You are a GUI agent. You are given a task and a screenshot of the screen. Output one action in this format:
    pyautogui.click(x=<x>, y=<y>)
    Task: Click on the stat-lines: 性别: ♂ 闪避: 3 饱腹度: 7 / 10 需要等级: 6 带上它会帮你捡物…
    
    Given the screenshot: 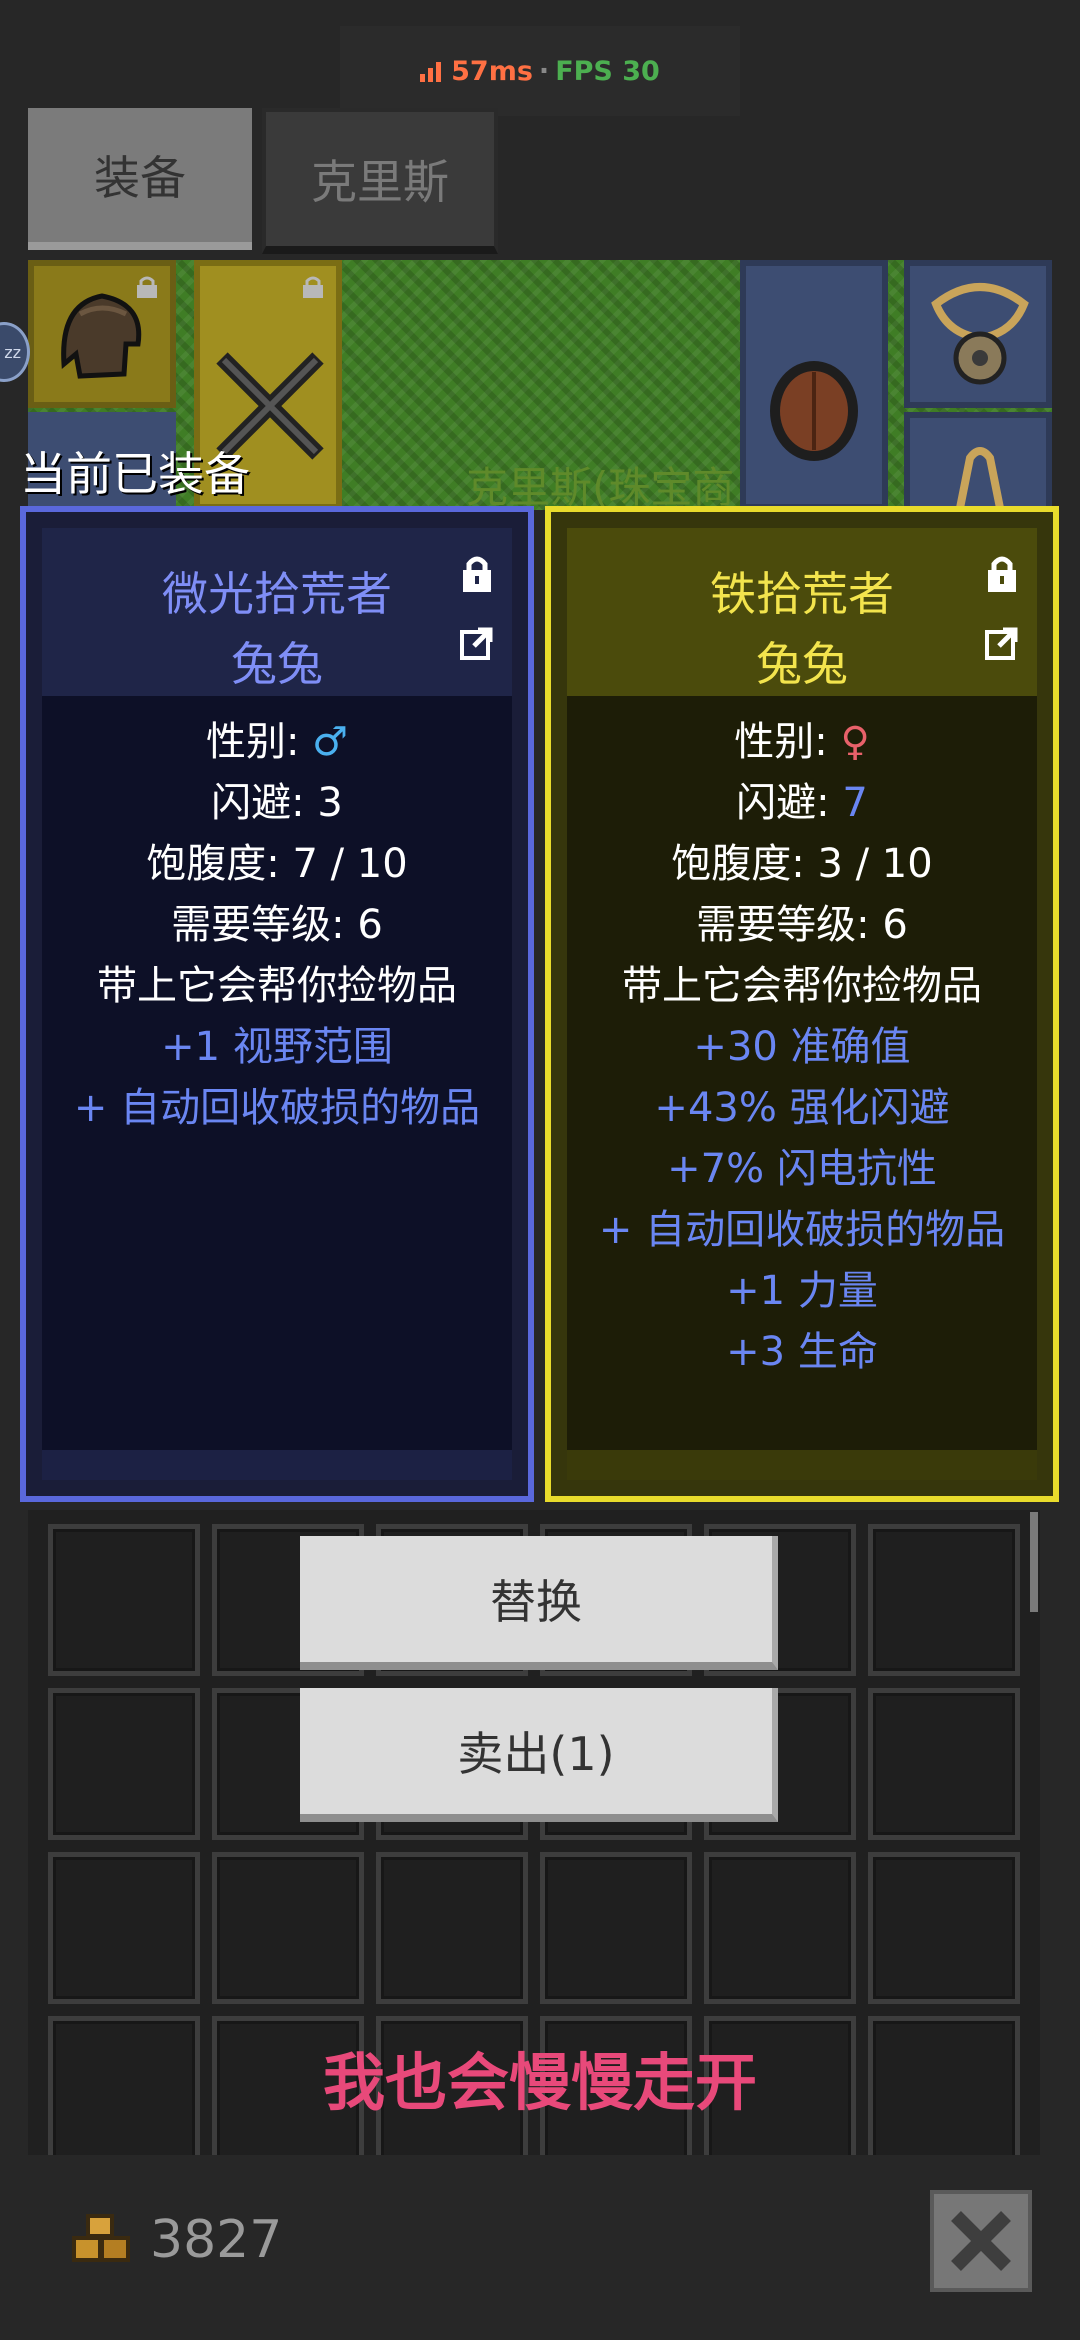 What is the action you would take?
    pyautogui.click(x=277, y=925)
    